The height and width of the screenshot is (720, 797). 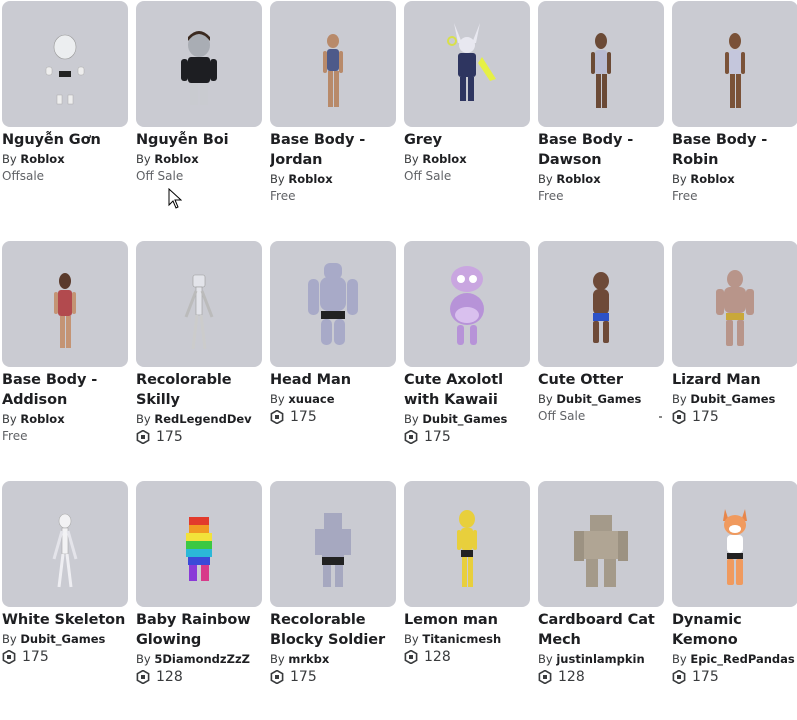 I want to click on item-creator: By 5DiamondzZzZ, so click(x=199, y=659).